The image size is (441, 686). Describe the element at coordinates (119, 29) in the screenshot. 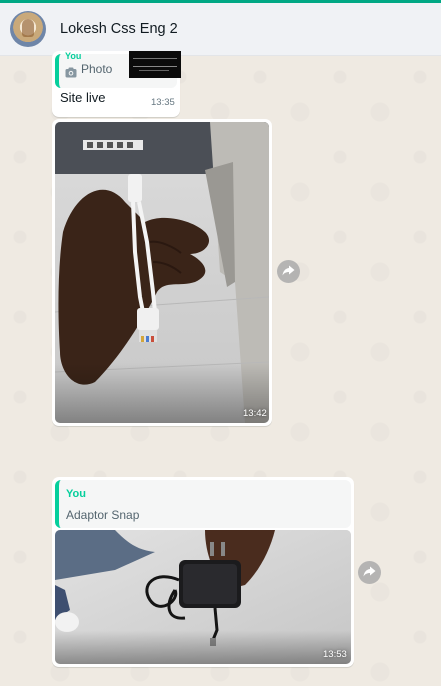

I see `chat-title: Lokesh Css Eng 2` at that location.